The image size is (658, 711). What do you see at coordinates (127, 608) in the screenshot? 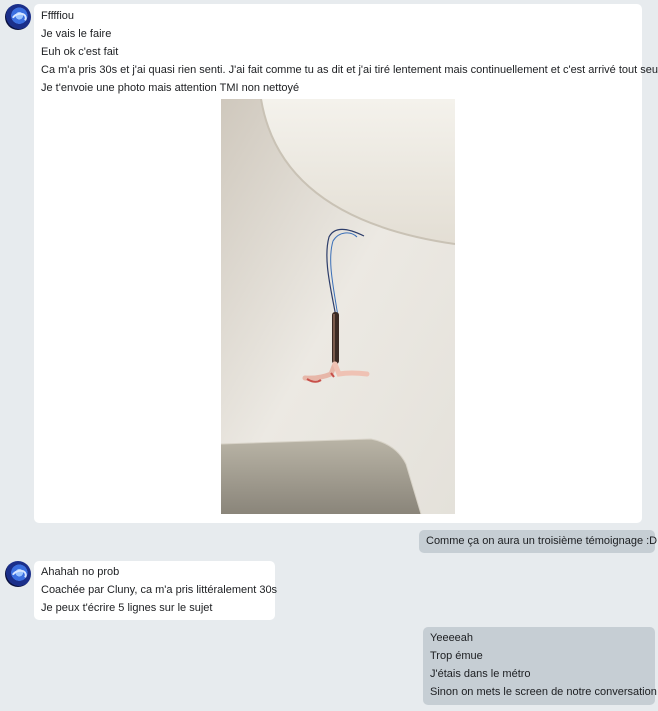
I see `message-text: Je peux t'écrire 5 lignes sur le sujet` at bounding box center [127, 608].